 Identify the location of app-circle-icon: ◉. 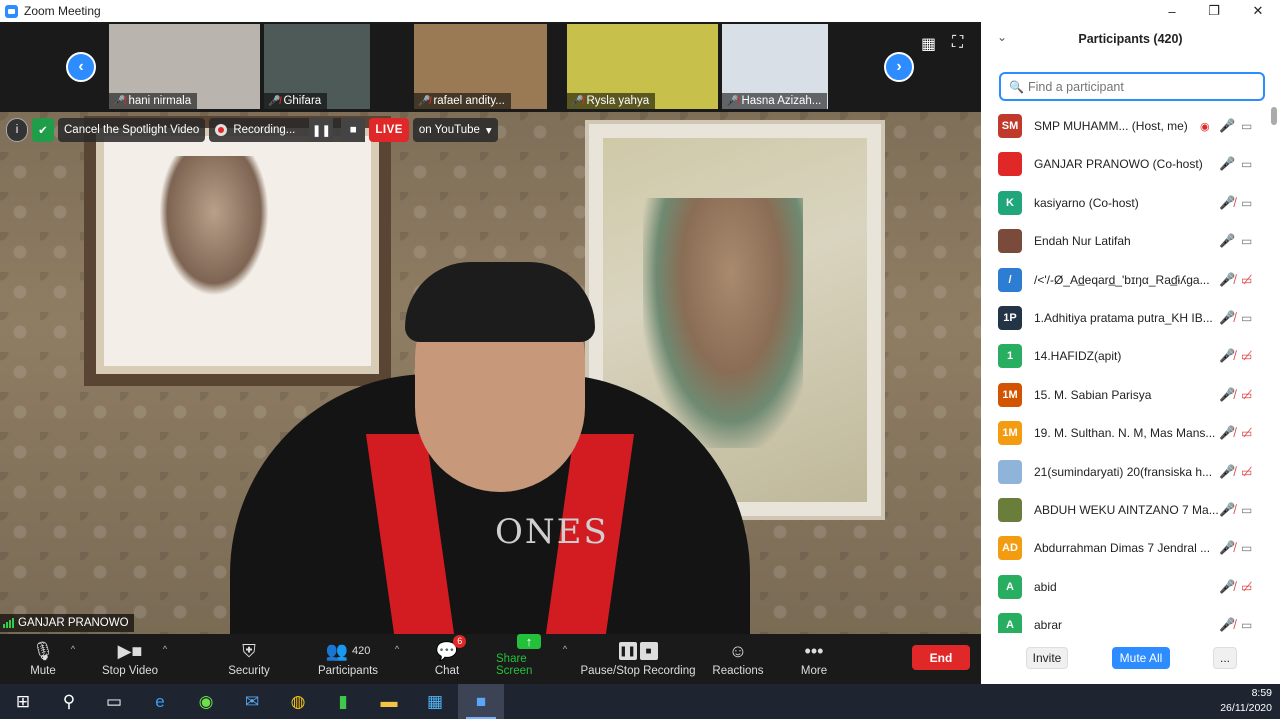
(206, 701).